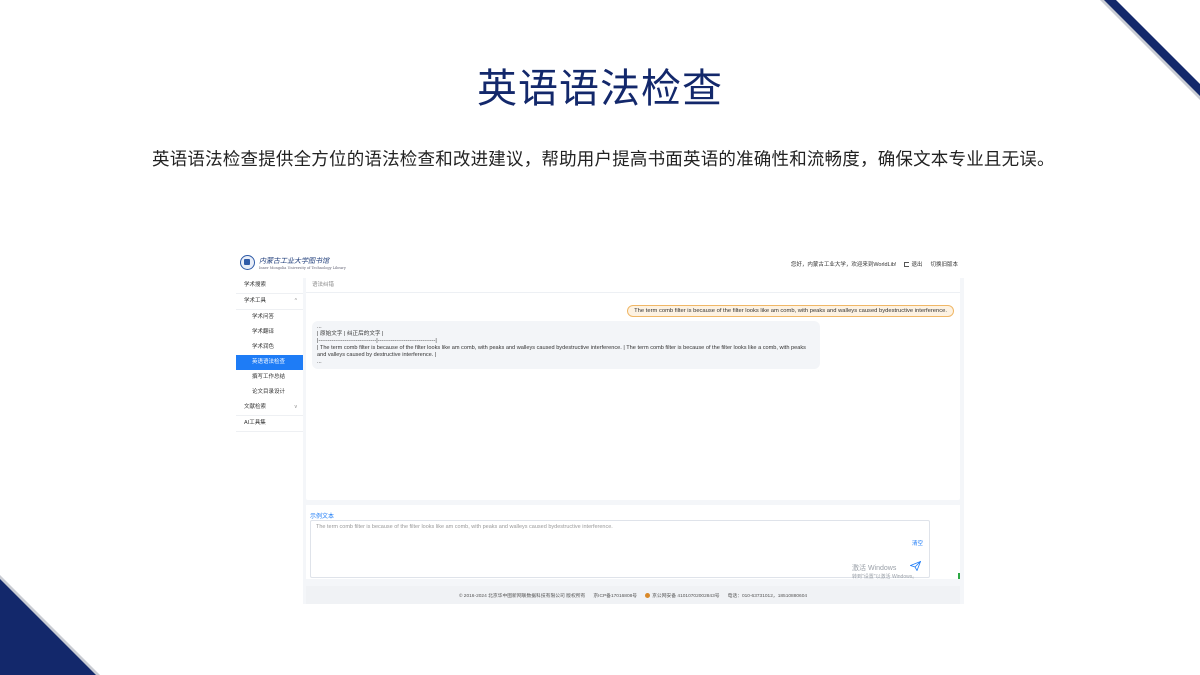  Describe the element at coordinates (247, 262) in the screenshot. I see `university-seal-icon` at that location.